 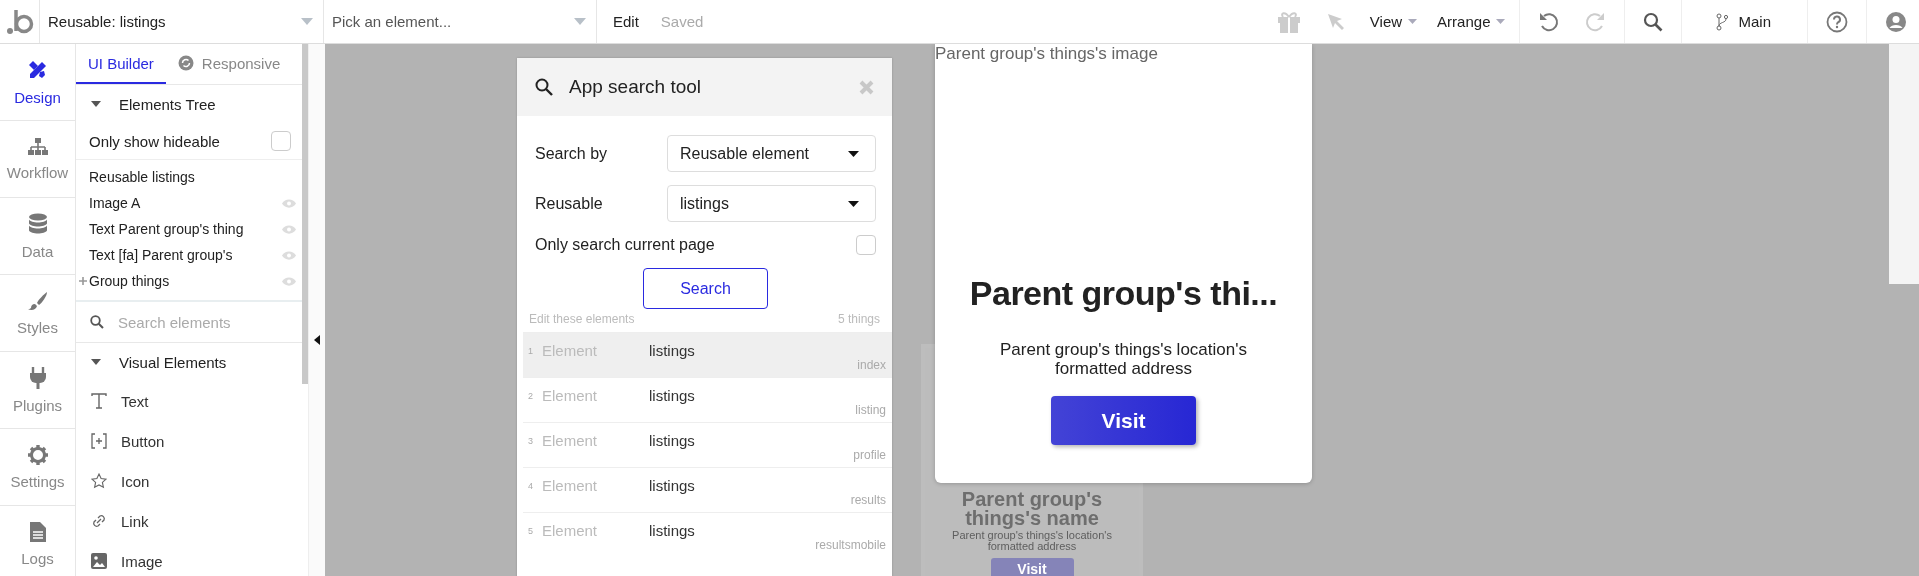 What do you see at coordinates (192, 177) in the screenshot?
I see `tree-item: Reusable listings` at bounding box center [192, 177].